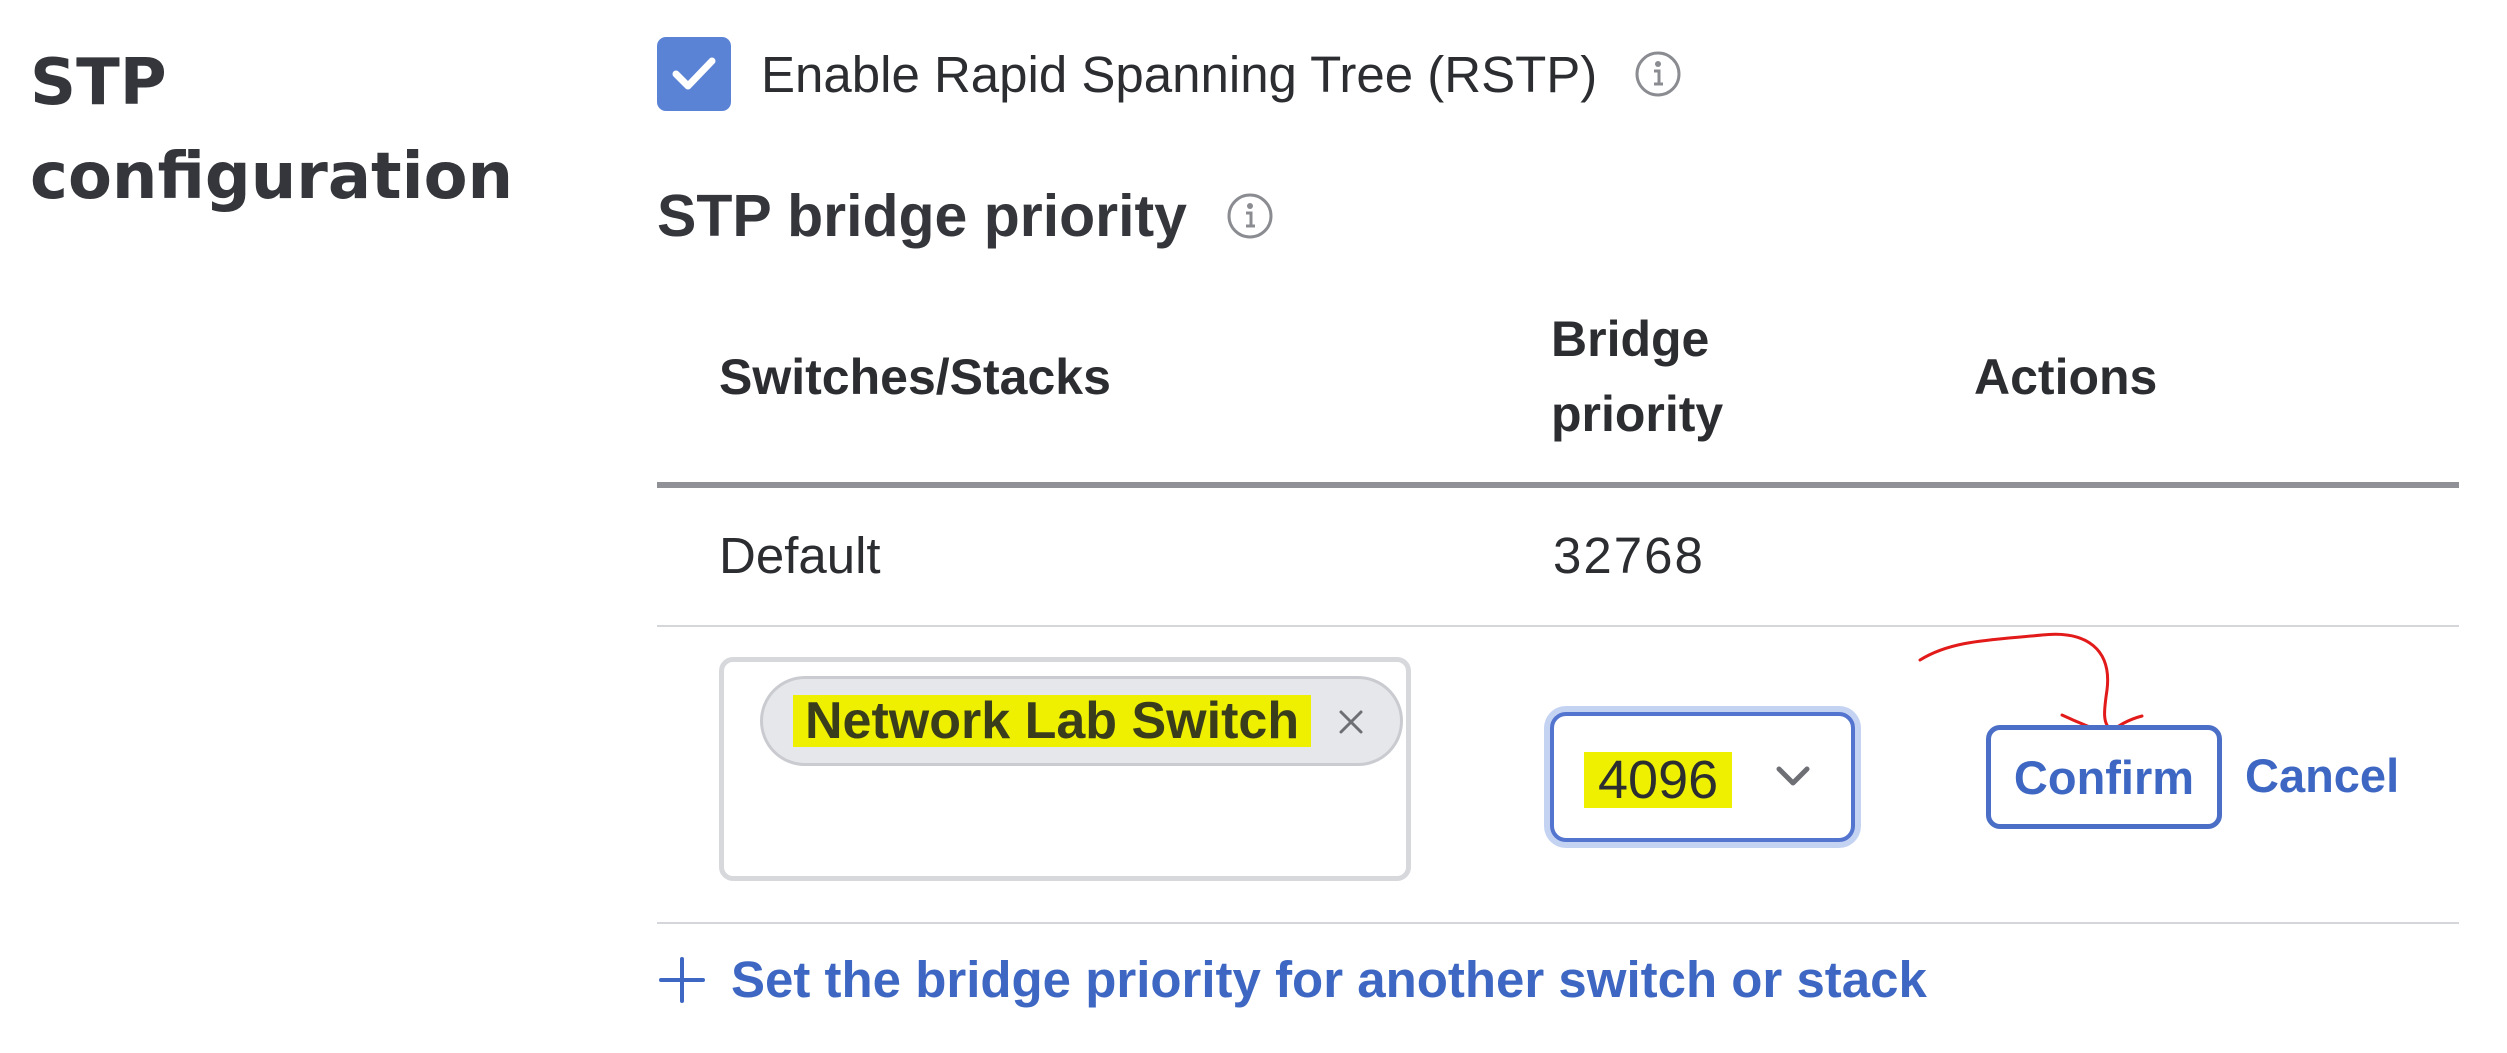 This screenshot has height=1053, width=2507. Describe the element at coordinates (1558, 485) in the screenshot. I see `header-divider` at that location.